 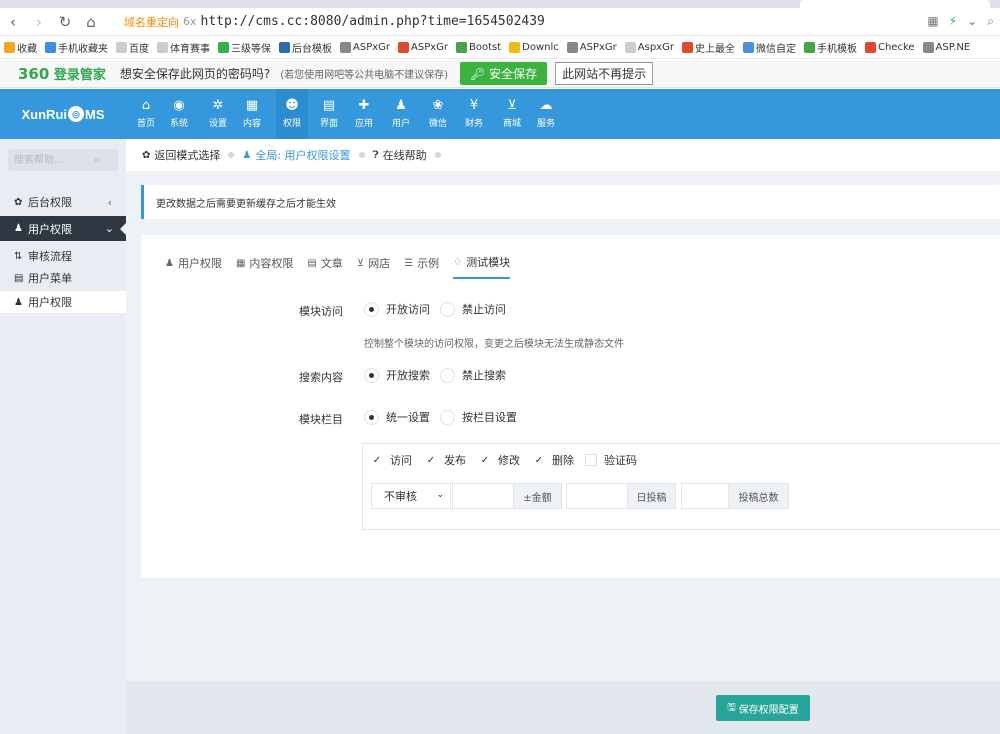 I want to click on checkbox-3: ✓ 删除, so click(x=553, y=460).